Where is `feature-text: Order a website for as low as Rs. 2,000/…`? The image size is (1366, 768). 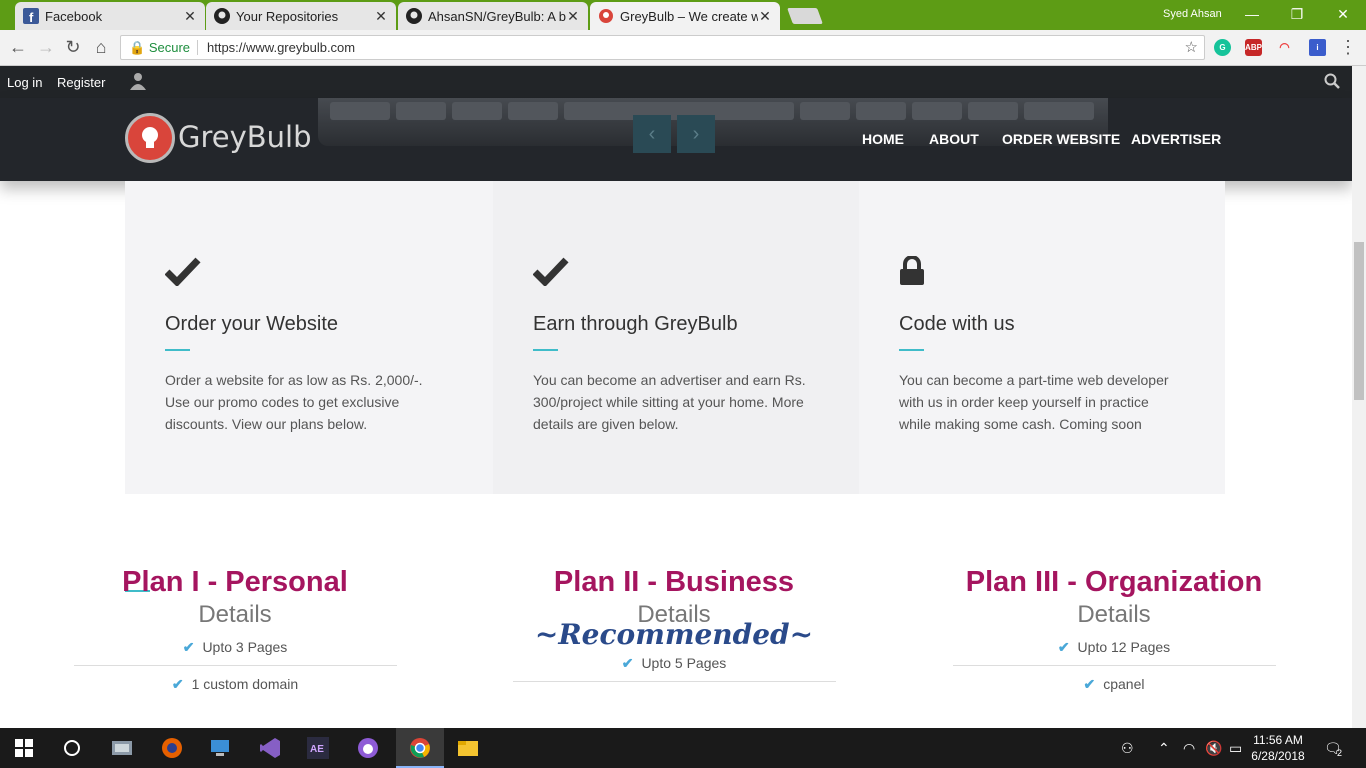
feature-text: Order a website for as low as Rs. 2,000/… is located at coordinates (294, 402).